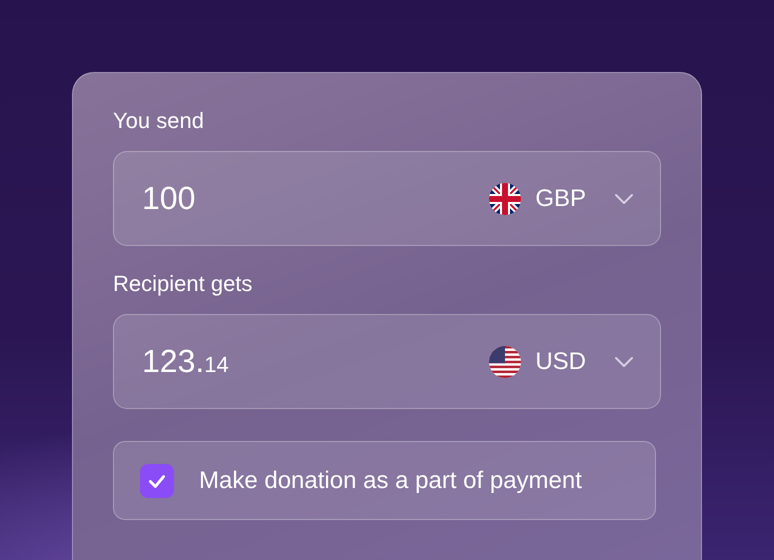 This screenshot has width=774, height=560. I want to click on amount-value: 100, so click(169, 198).